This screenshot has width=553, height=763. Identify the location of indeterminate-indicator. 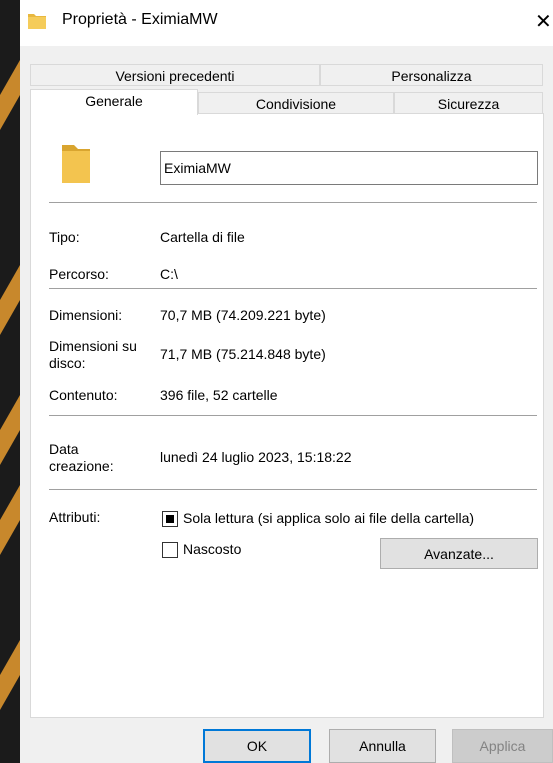
(170, 519).